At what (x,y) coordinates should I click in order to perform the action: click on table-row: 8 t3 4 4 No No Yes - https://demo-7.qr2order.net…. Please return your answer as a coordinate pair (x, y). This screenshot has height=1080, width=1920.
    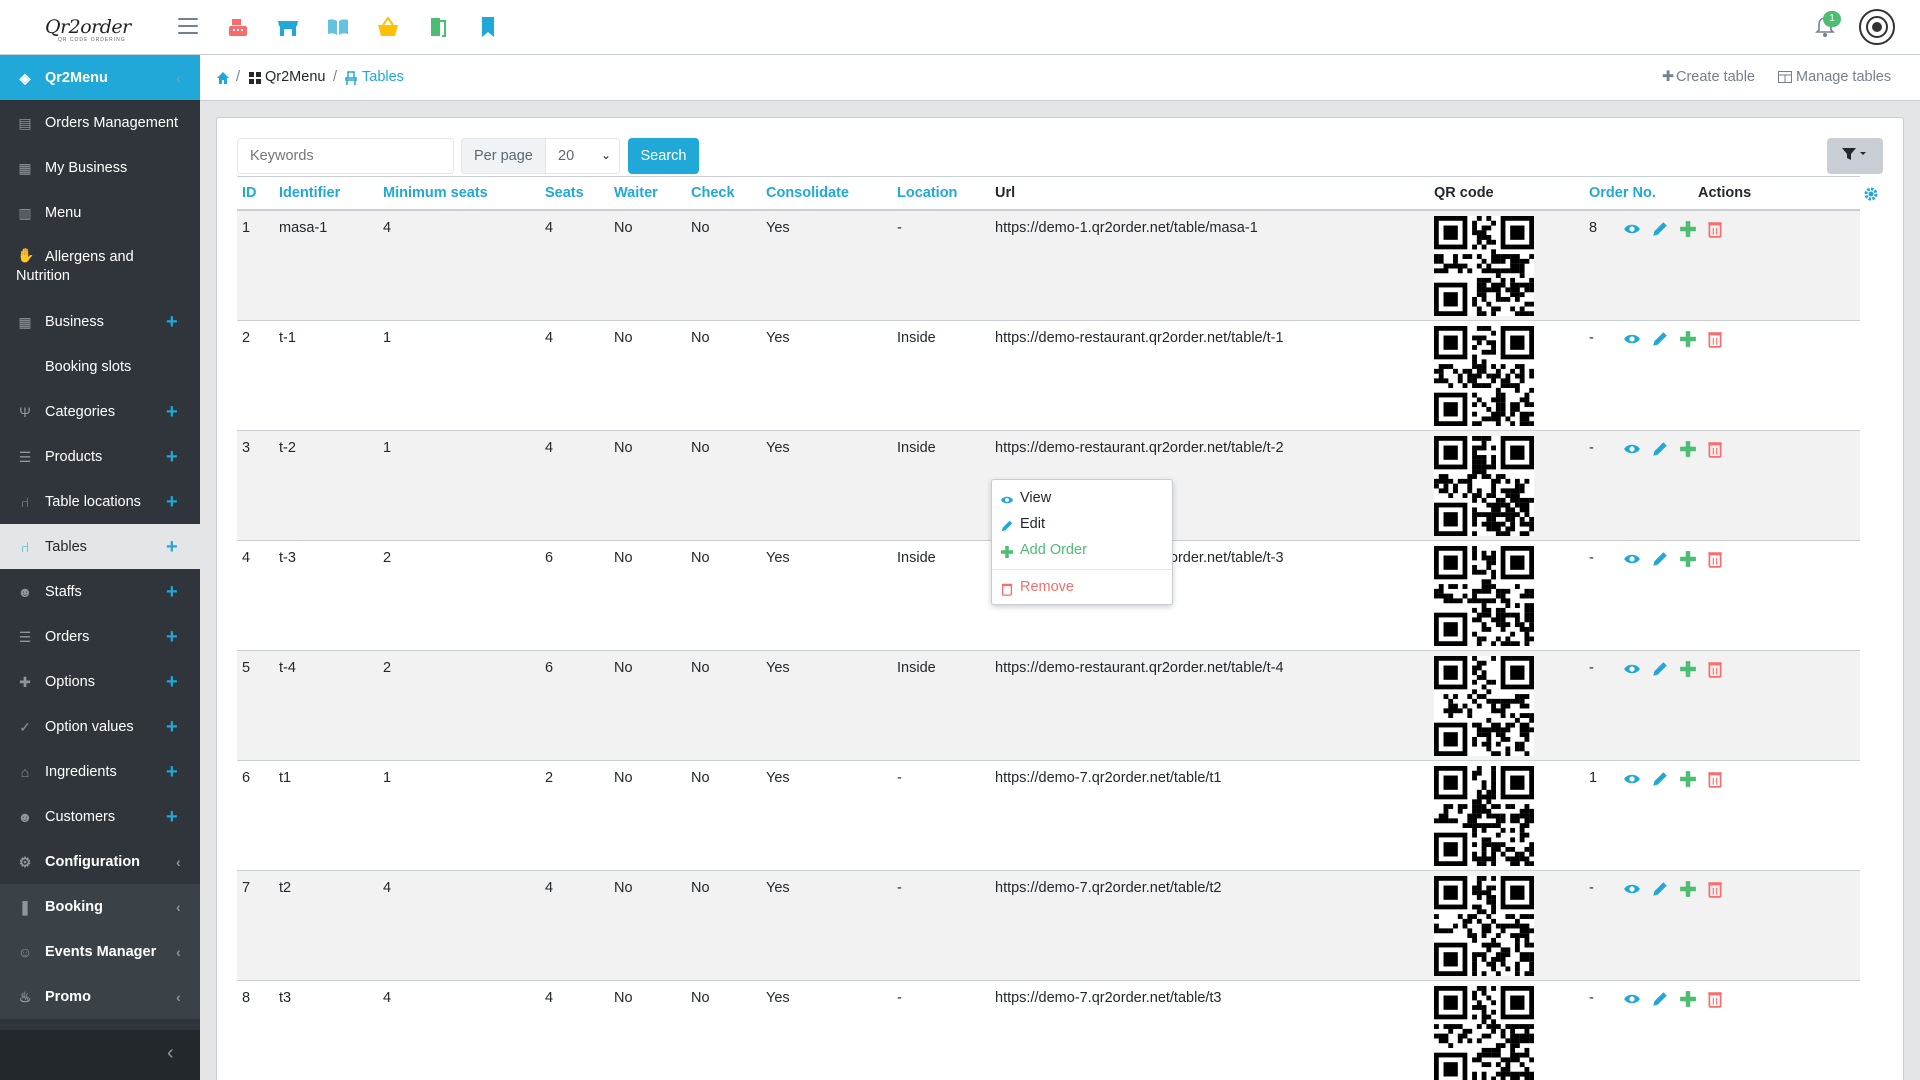
    Looking at the image, I should click on (1048, 1030).